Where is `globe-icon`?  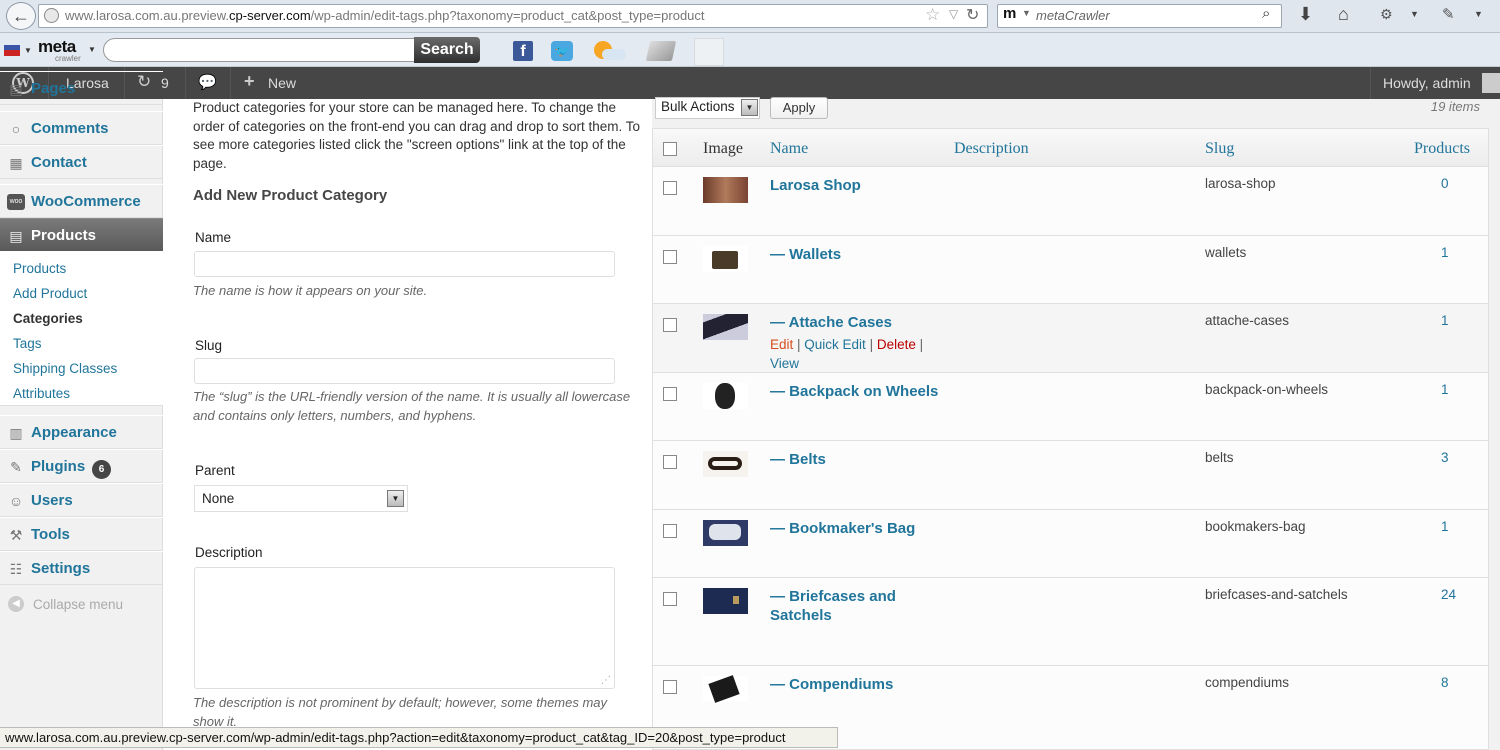 globe-icon is located at coordinates (51, 15).